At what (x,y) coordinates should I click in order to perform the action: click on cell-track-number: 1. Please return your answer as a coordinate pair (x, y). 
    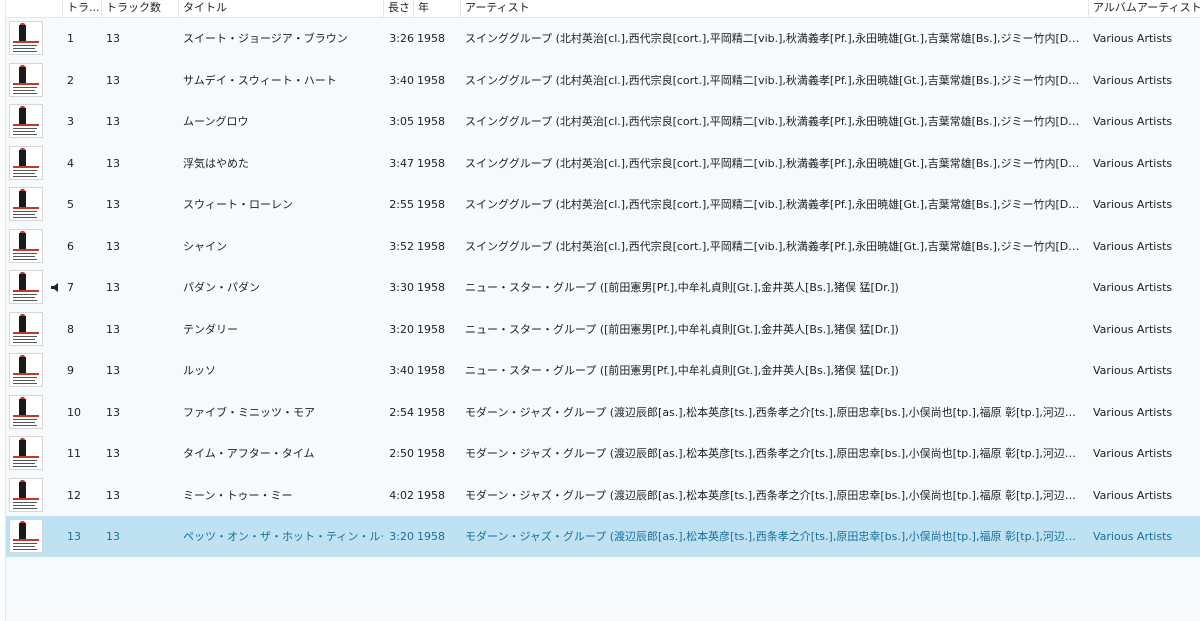
    Looking at the image, I should click on (70, 38).